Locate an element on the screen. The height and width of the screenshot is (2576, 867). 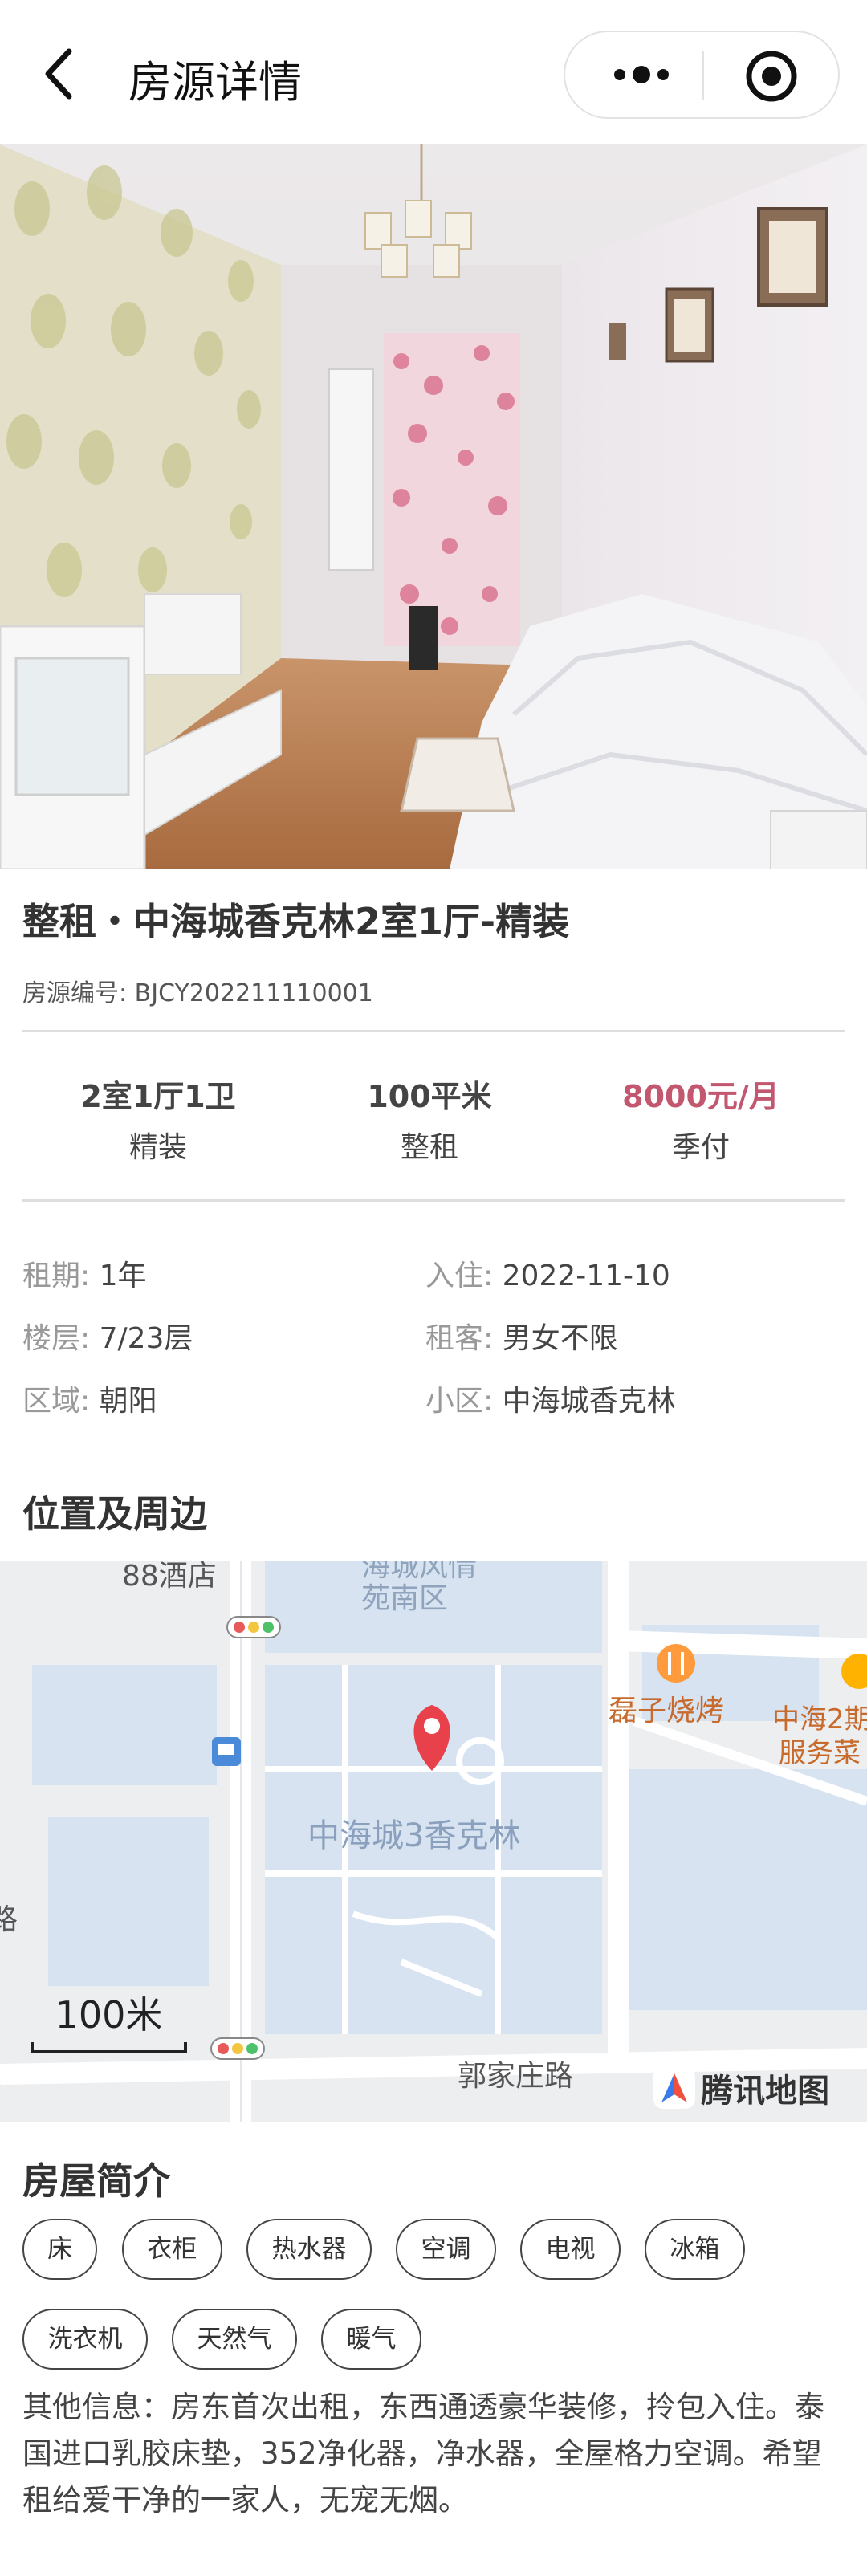
detail-key: 租客: is located at coordinates (459, 1338).